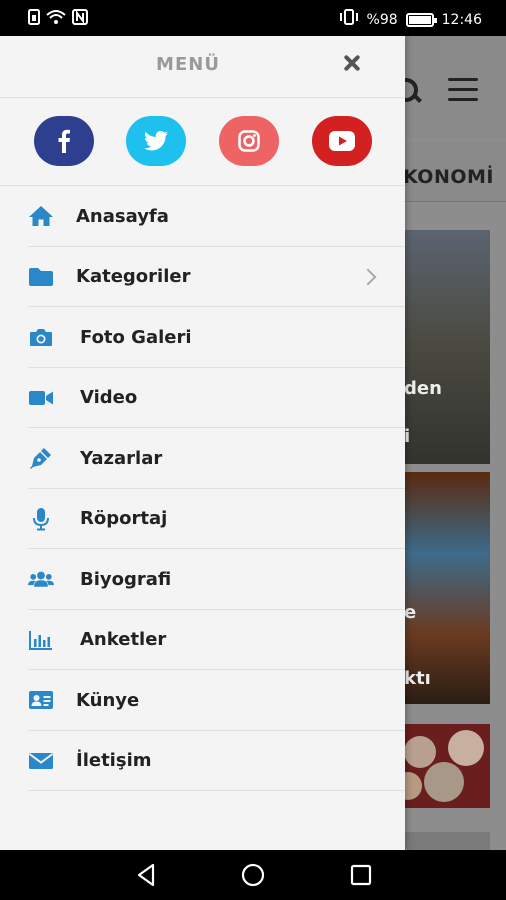 The width and height of the screenshot is (506, 900). I want to click on drawer-header: MENÜ, so click(202, 67).